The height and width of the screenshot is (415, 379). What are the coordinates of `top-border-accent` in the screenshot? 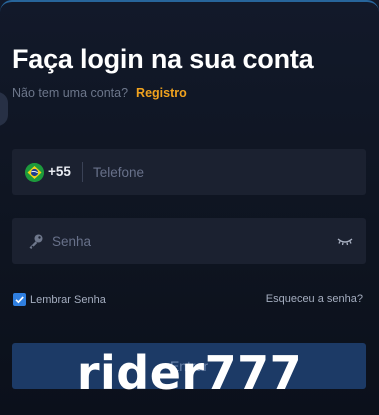 It's located at (189, 6).